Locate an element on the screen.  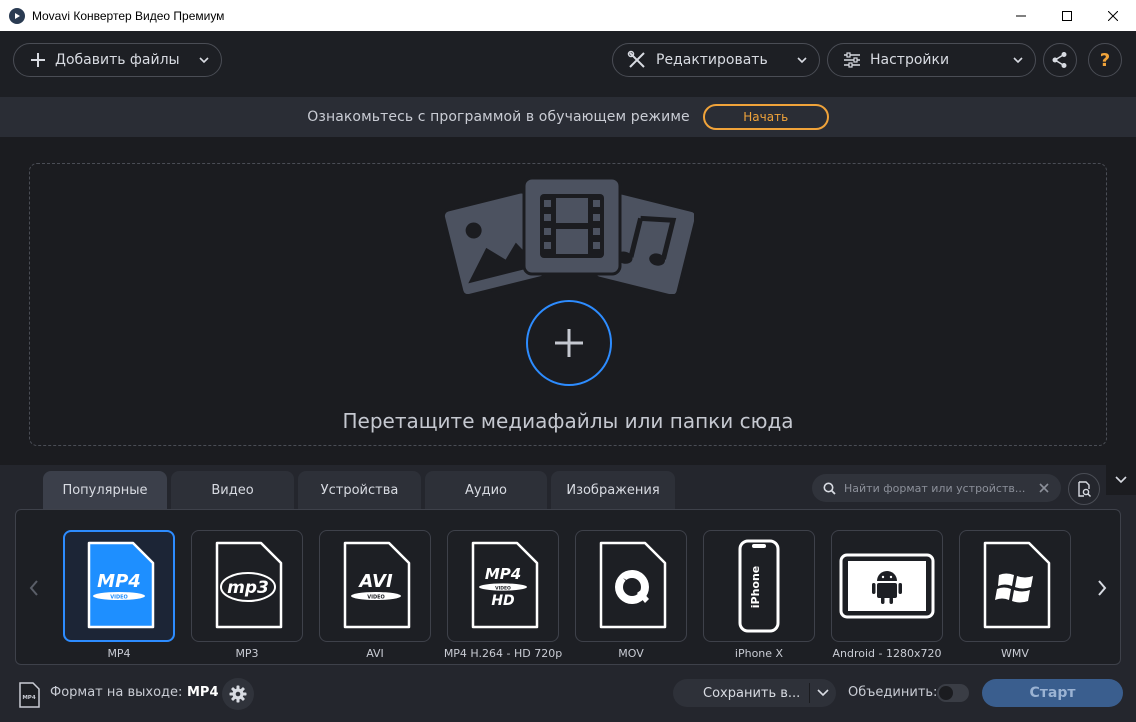
format-card-mp3: mp3 is located at coordinates (247, 586).